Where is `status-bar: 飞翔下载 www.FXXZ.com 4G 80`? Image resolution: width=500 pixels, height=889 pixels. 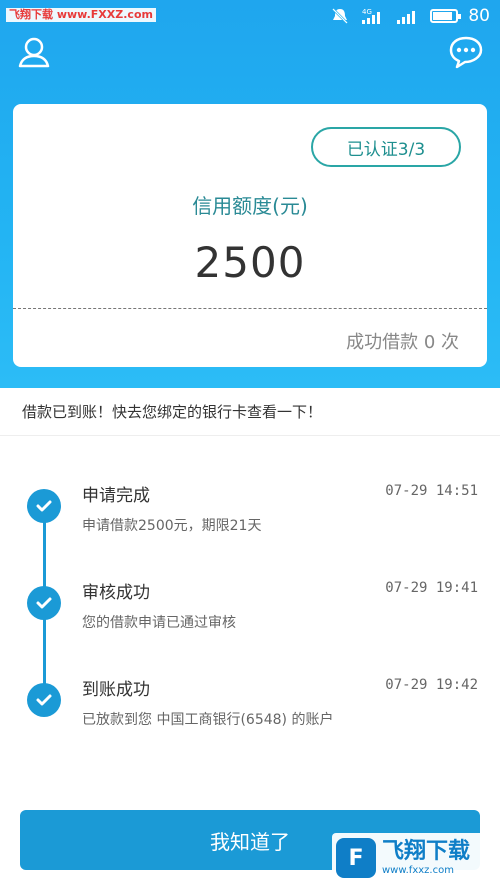 status-bar: 飞翔下载 www.FXXZ.com 4G 80 is located at coordinates (250, 15).